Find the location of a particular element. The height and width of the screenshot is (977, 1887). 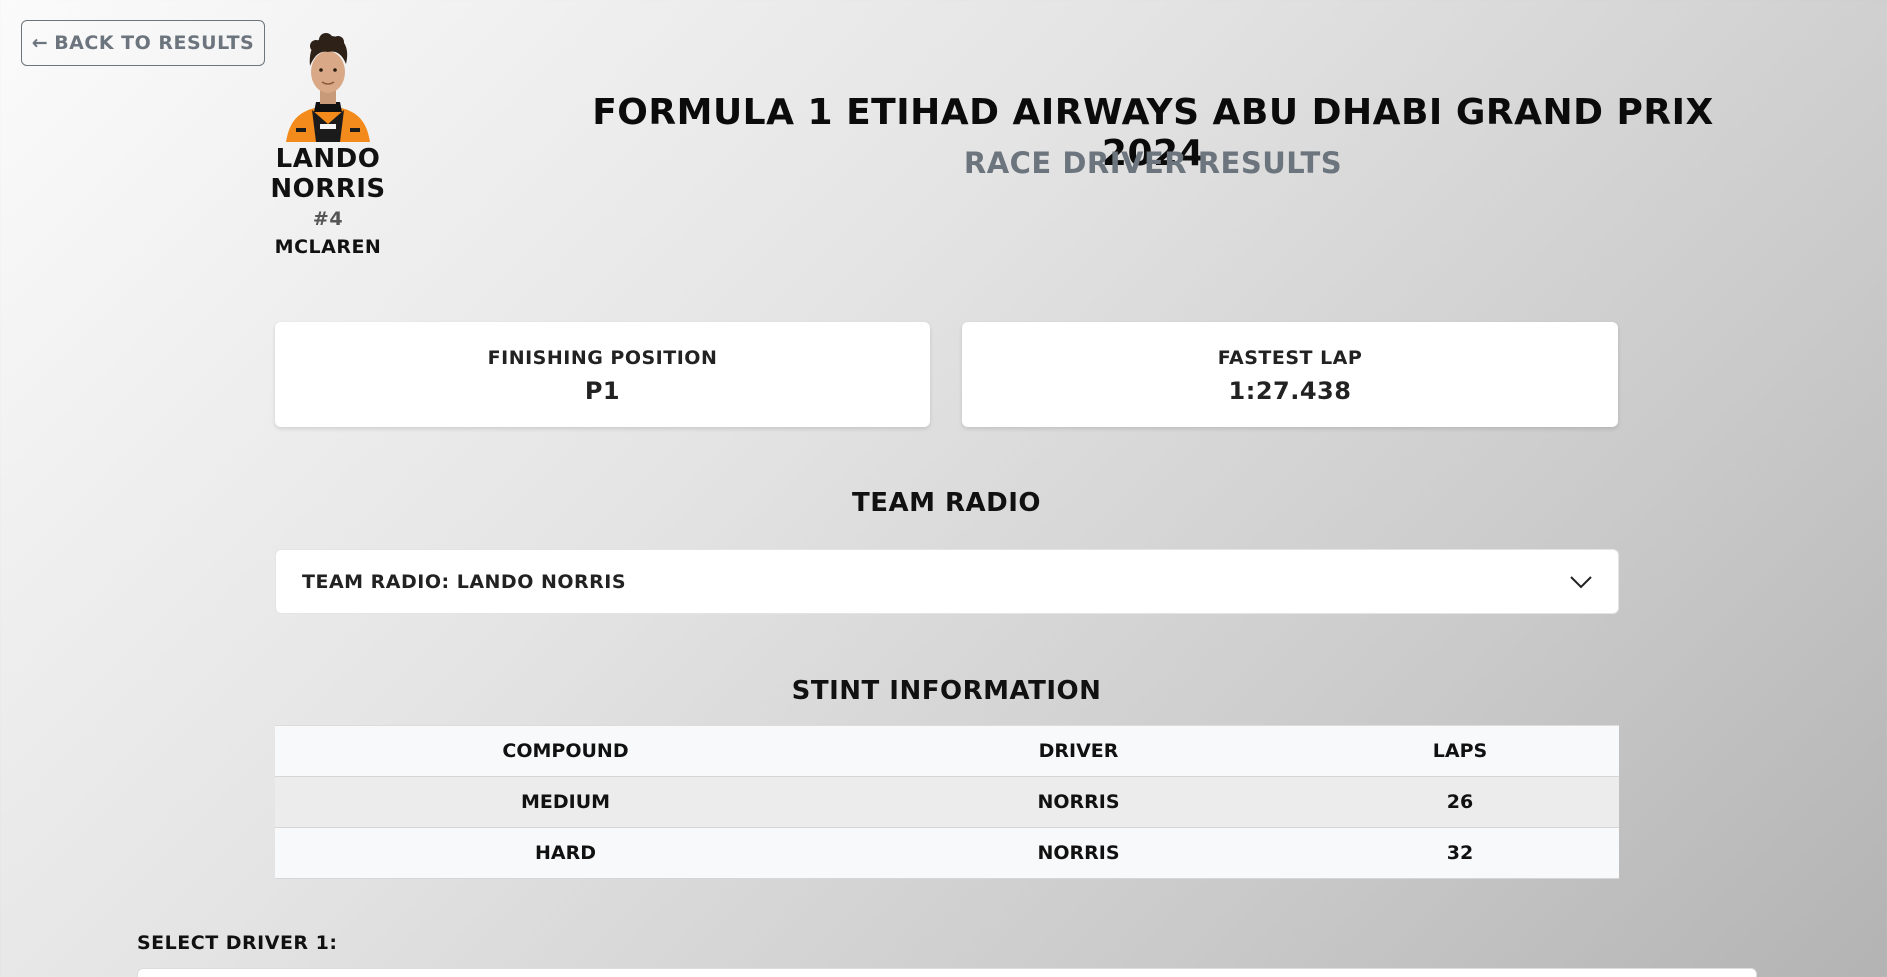

table-header-row: Compound Driver Laps is located at coordinates (947, 751).